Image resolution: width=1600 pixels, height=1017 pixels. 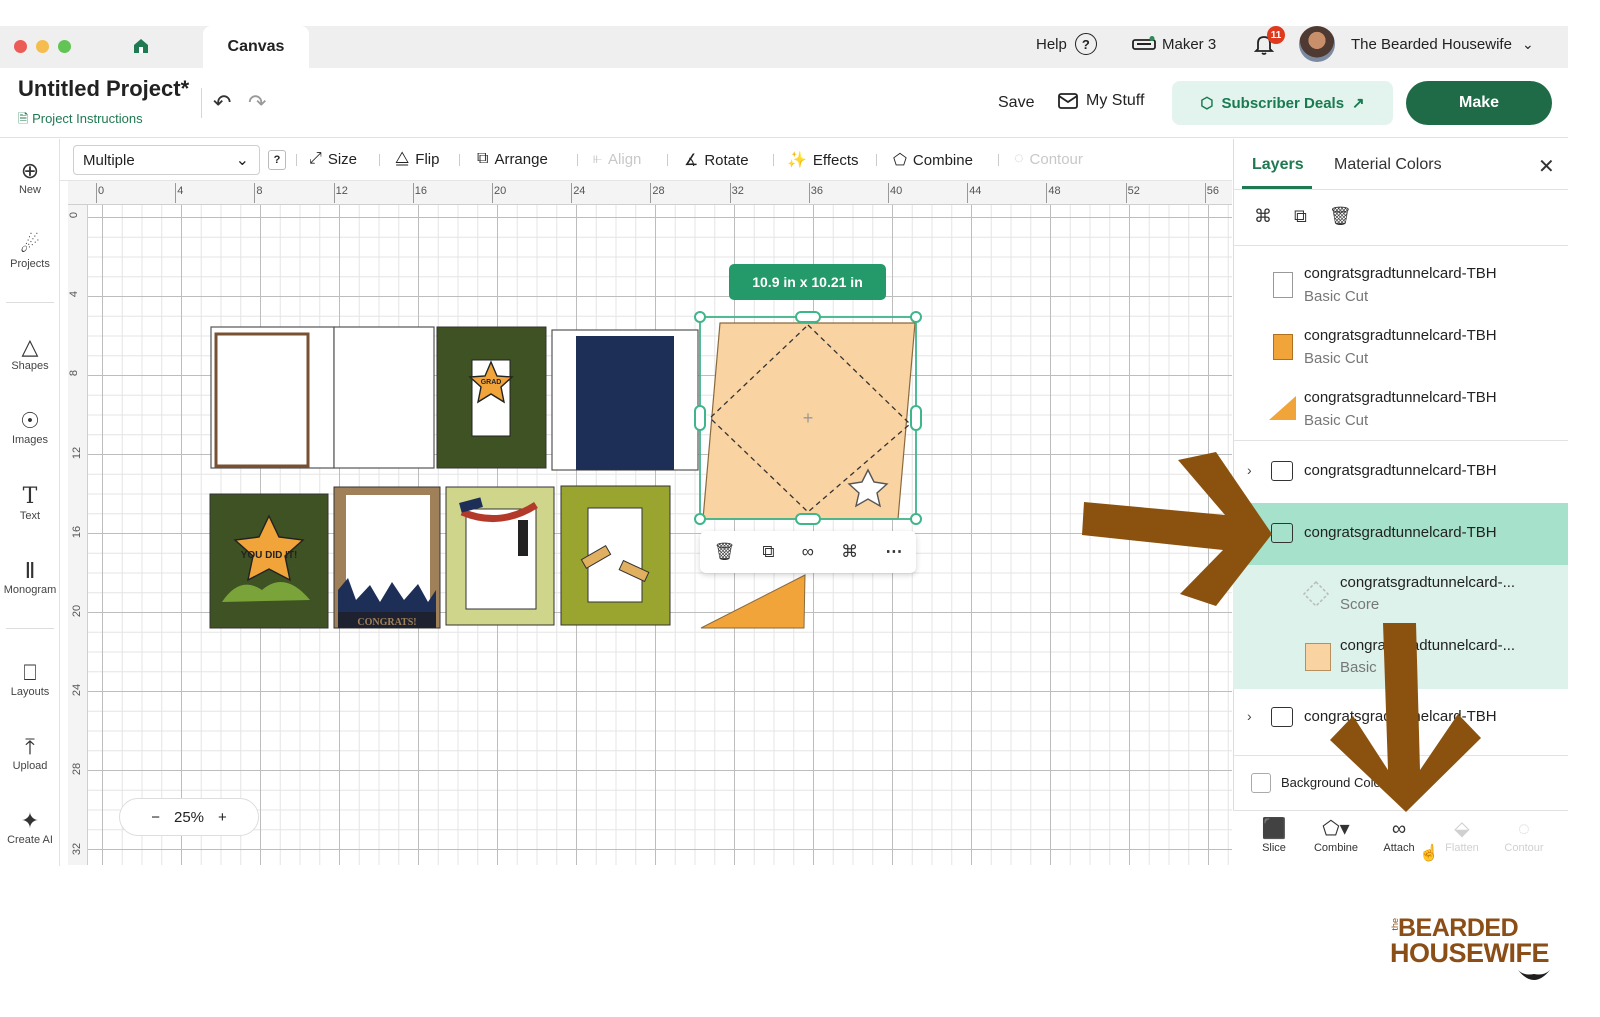 I want to click on arrow-down-annotation, so click(x=1405, y=717).